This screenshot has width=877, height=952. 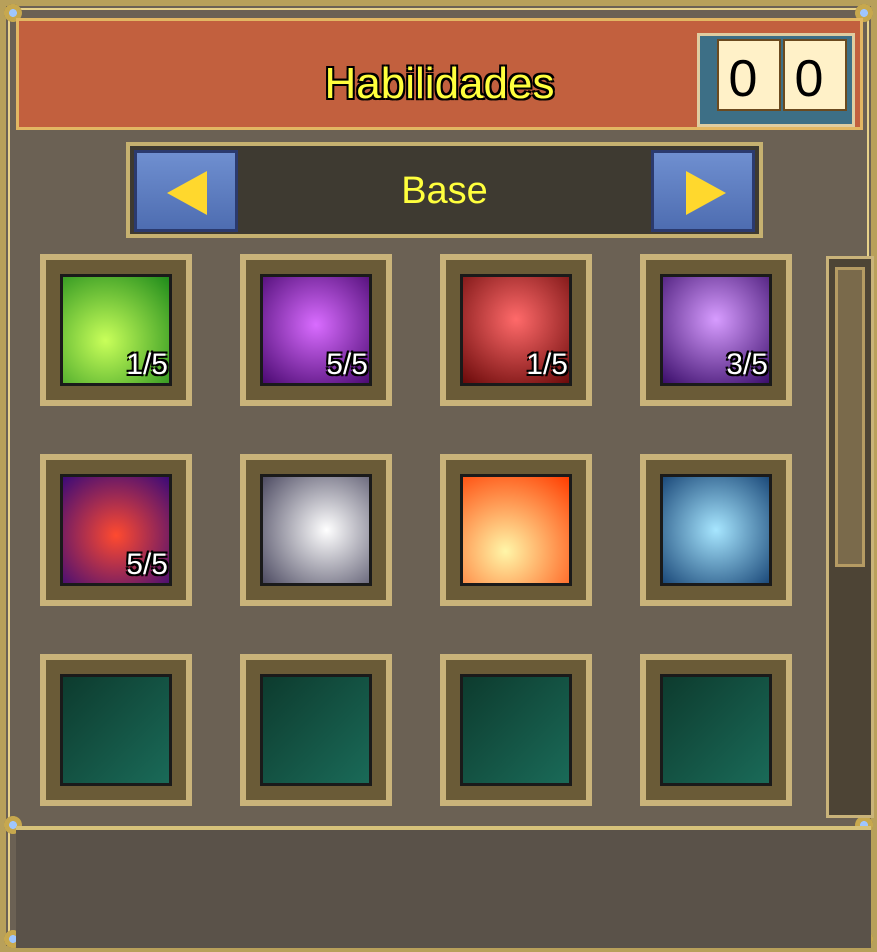 What do you see at coordinates (443, 887) in the screenshot?
I see `bottom-panel` at bounding box center [443, 887].